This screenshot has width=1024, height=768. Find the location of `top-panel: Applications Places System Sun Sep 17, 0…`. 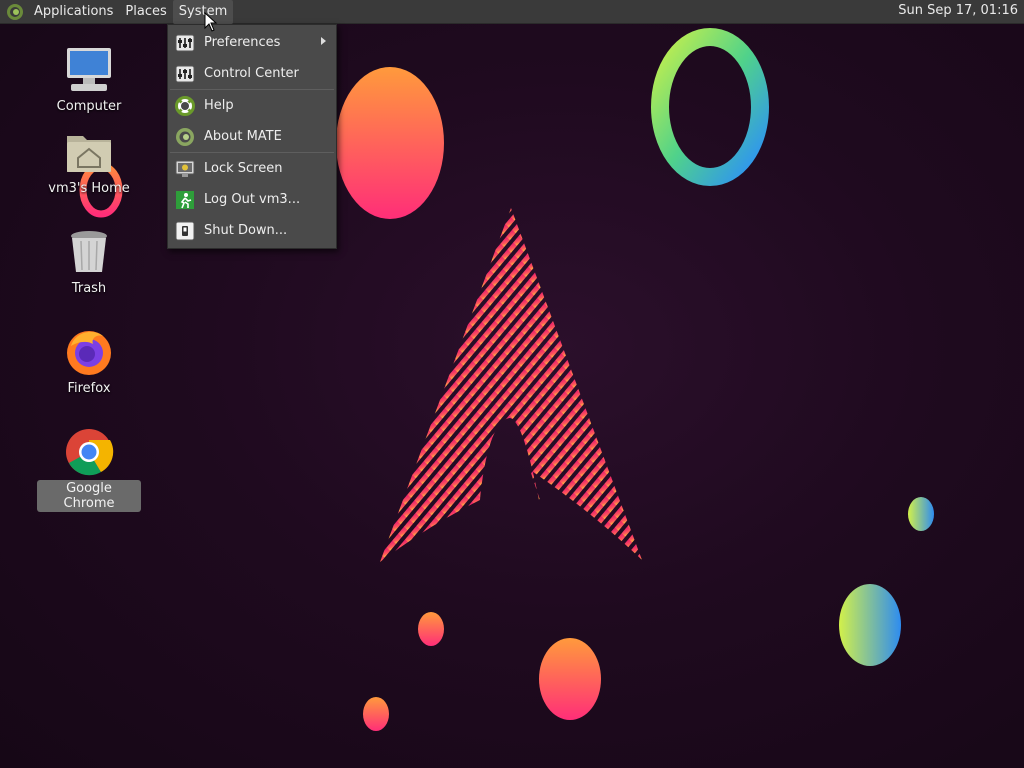

top-panel: Applications Places System Sun Sep 17, 0… is located at coordinates (512, 12).